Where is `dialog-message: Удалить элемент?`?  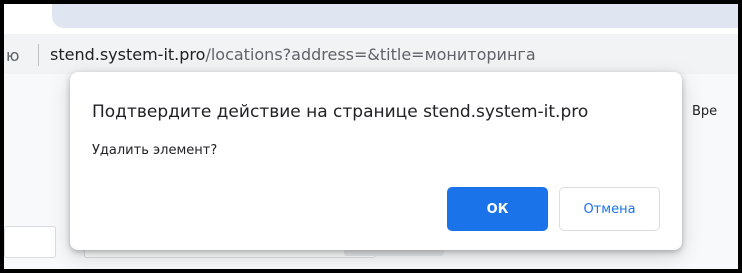 dialog-message: Удалить элемент? is located at coordinates (155, 150).